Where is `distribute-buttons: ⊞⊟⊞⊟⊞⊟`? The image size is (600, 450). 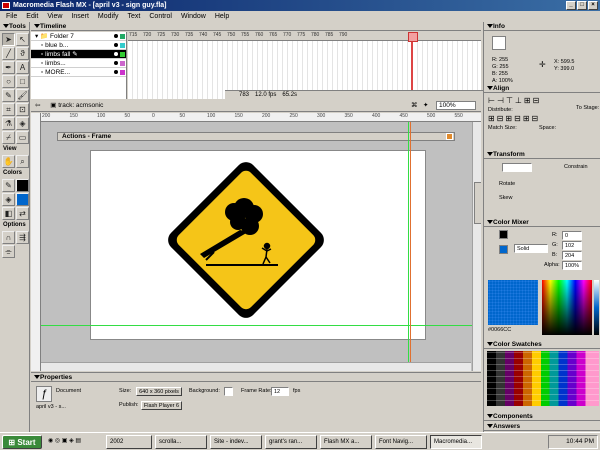
distribute-buttons: ⊞⊟⊞⊟⊞⊟ is located at coordinates (514, 118).